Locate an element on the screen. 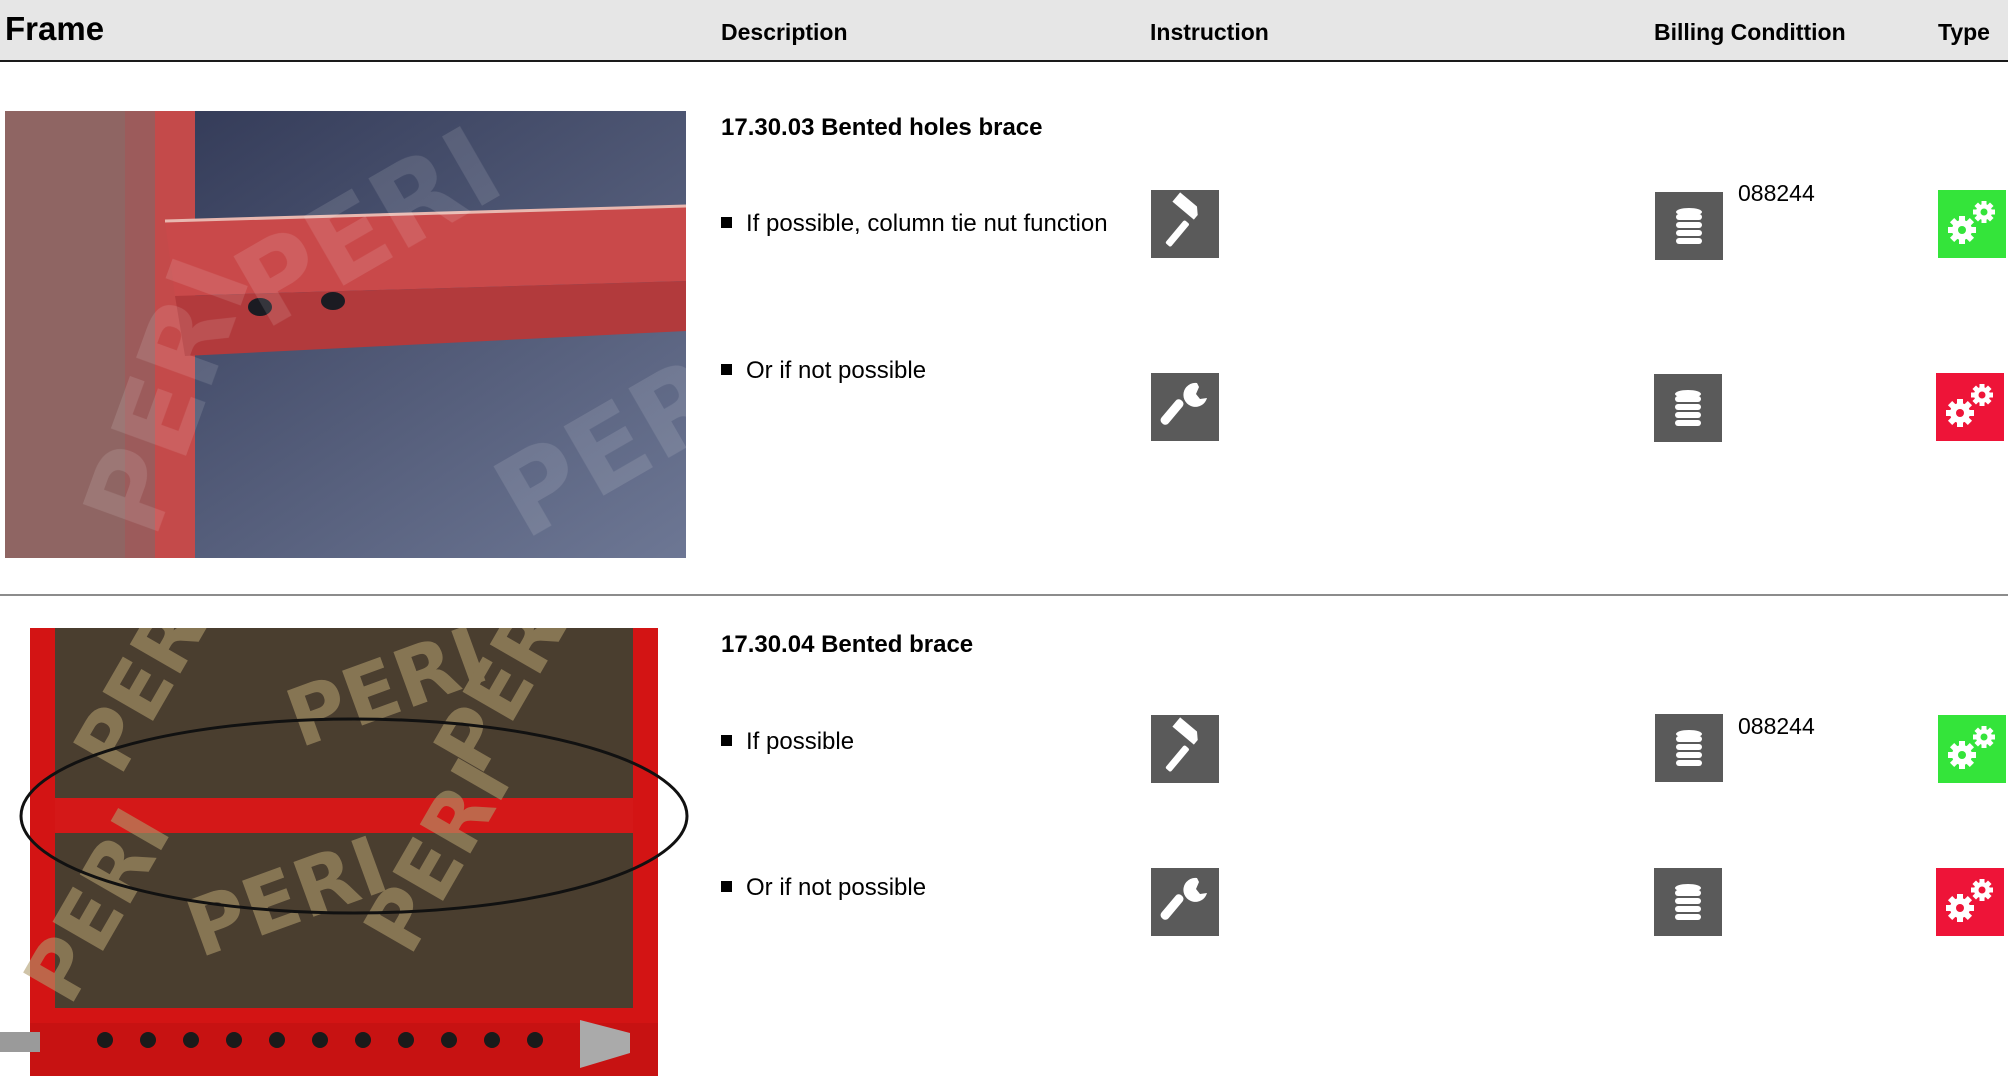 The height and width of the screenshot is (1076, 2008). entry-title: 17.30.04 Bented brace is located at coordinates (847, 644).